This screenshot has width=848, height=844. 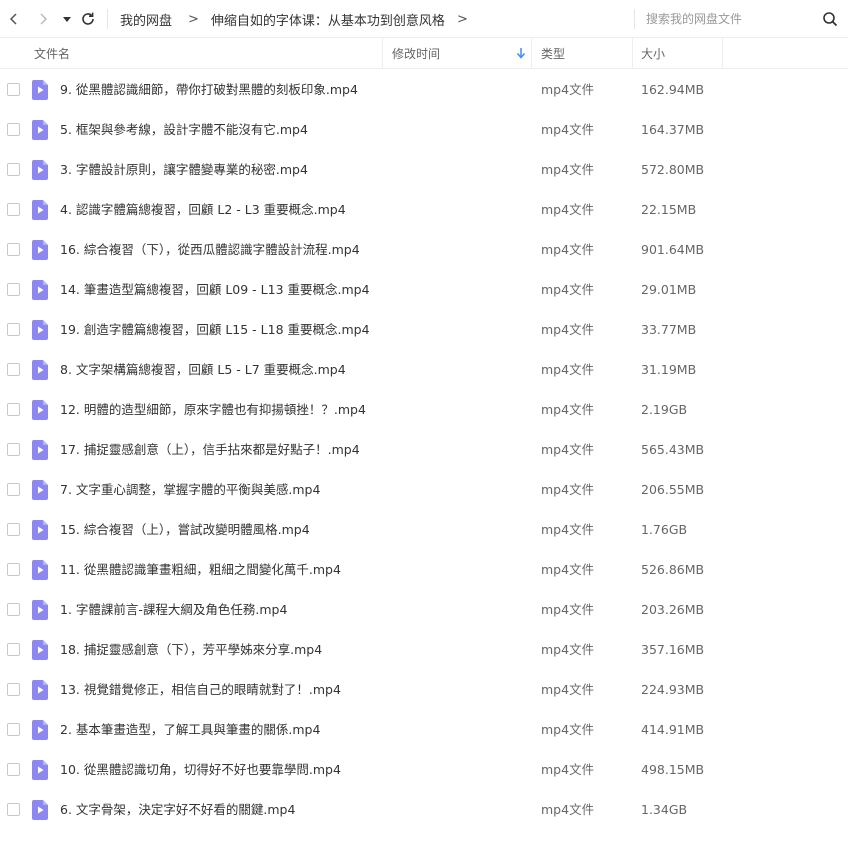 What do you see at coordinates (830, 19) in the screenshot?
I see `search-button` at bounding box center [830, 19].